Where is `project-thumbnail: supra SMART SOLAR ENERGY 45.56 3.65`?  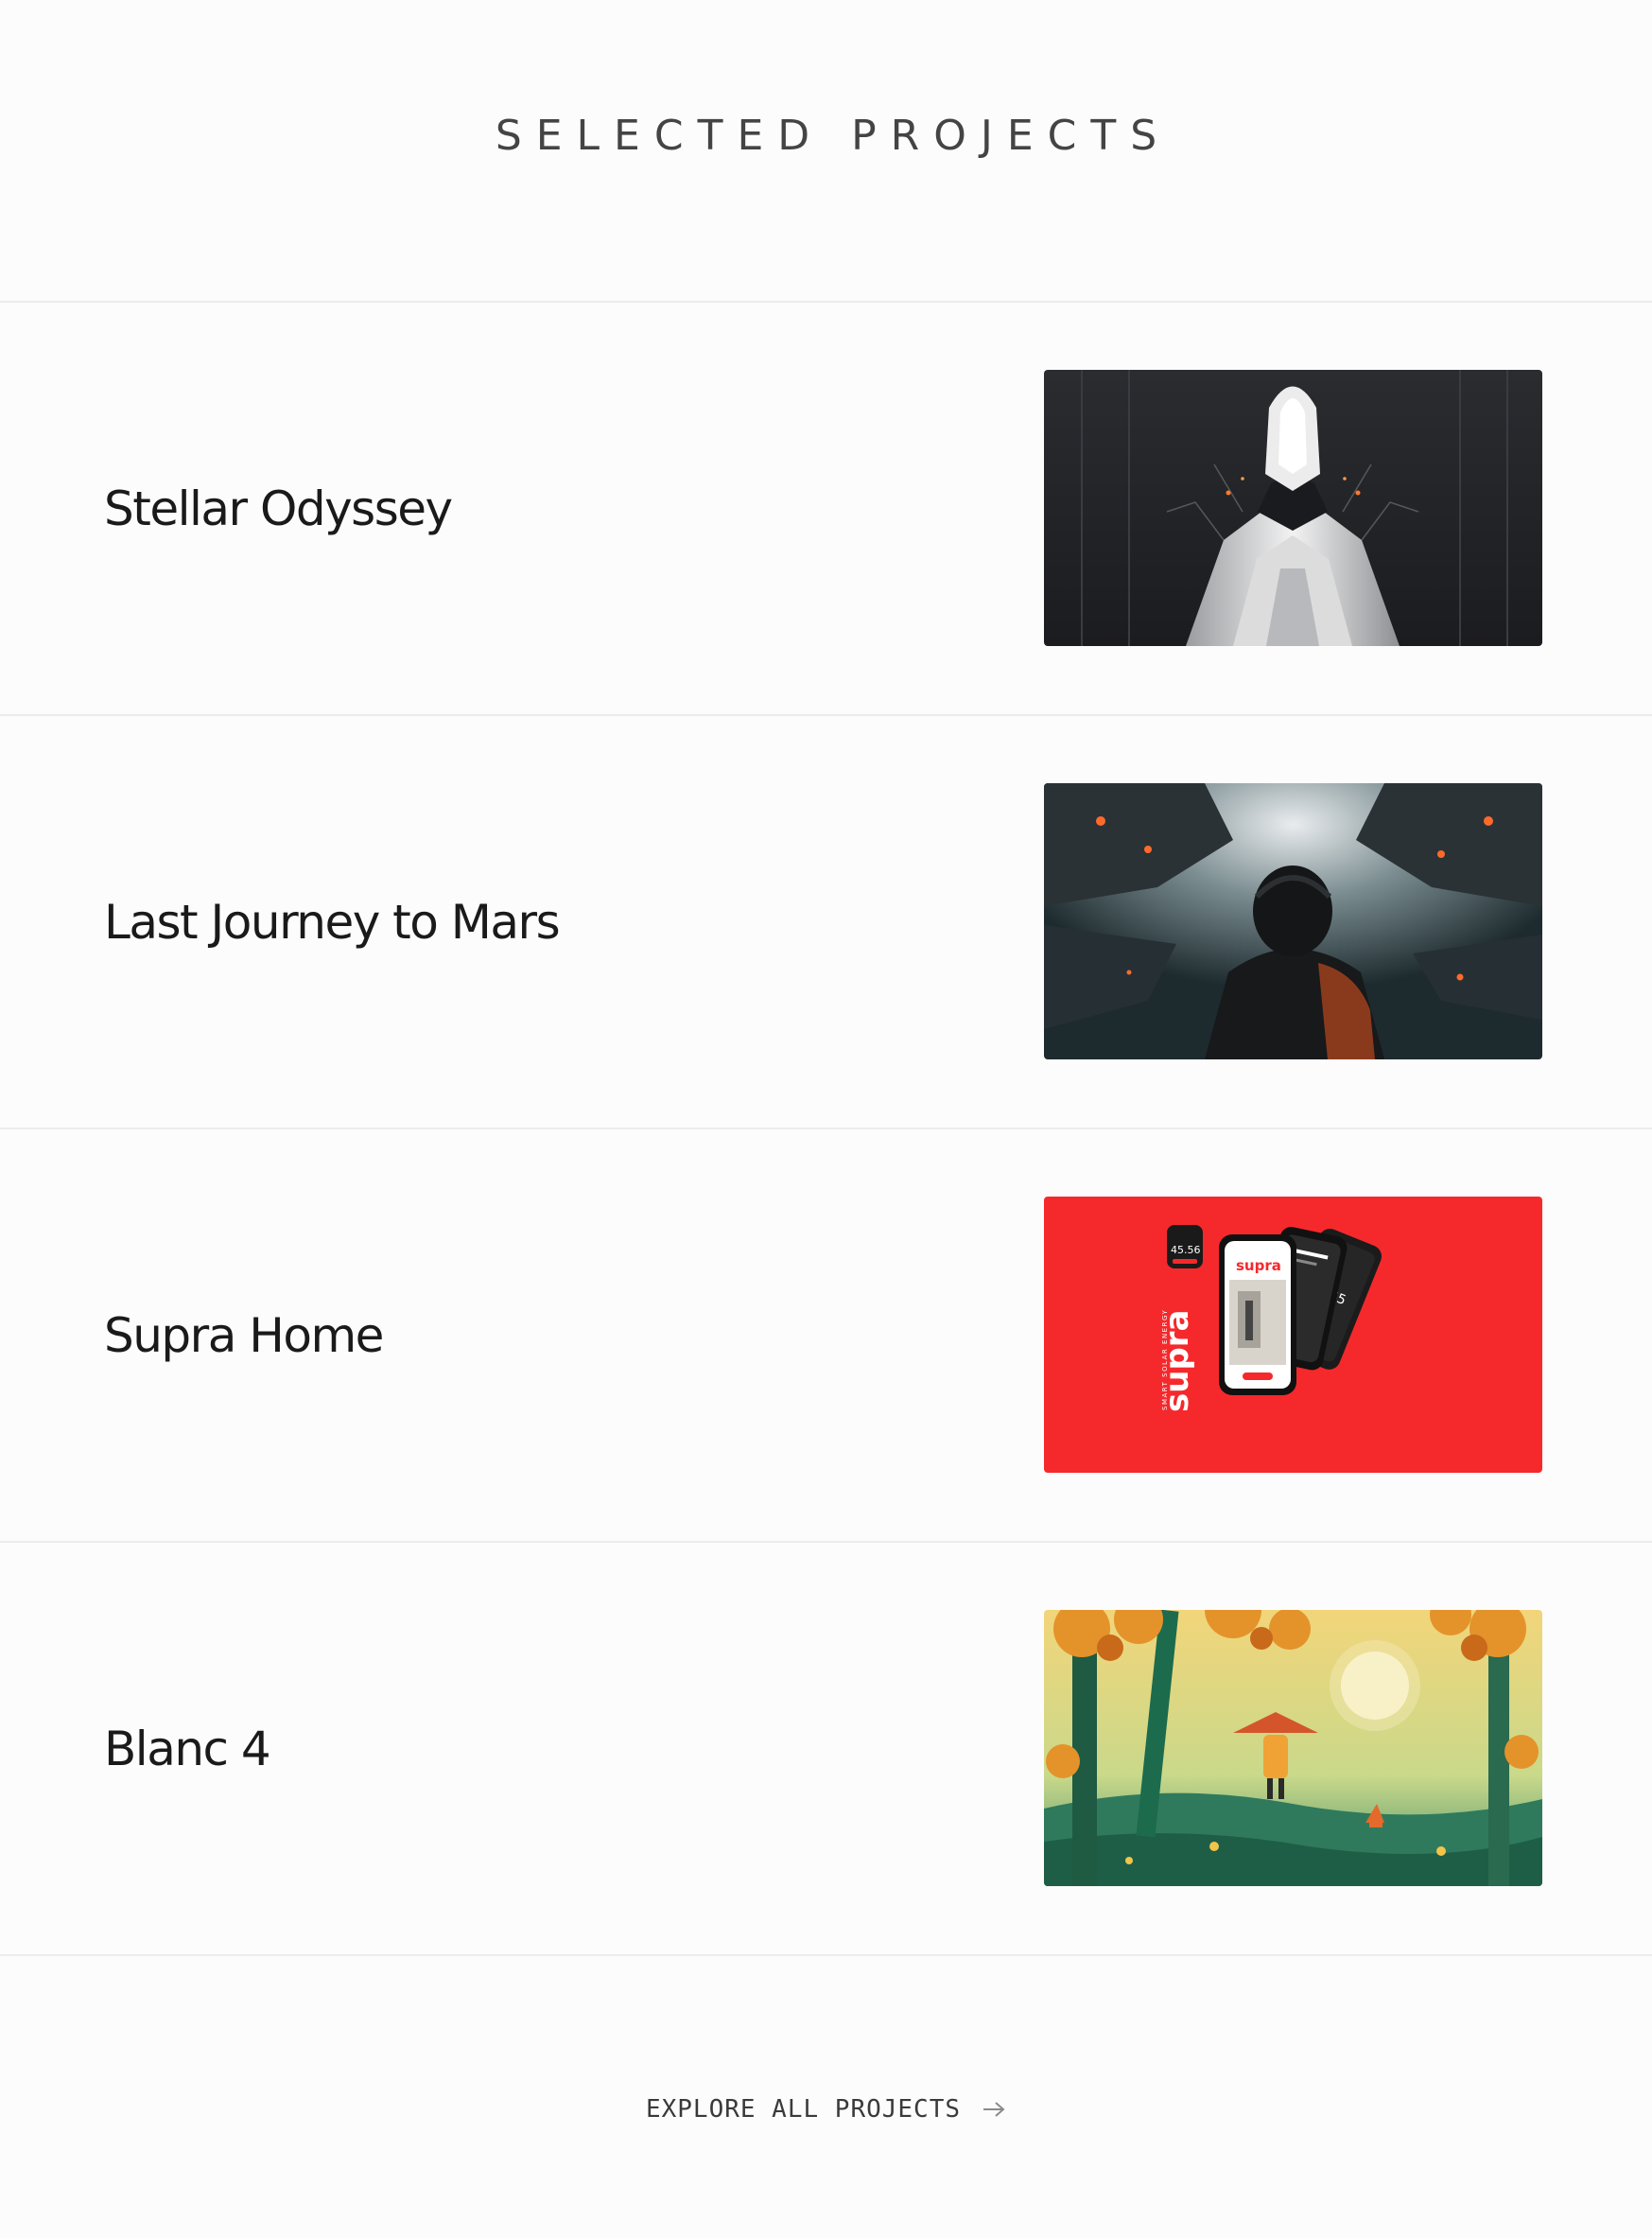 project-thumbnail: supra SMART SOLAR ENERGY 45.56 3.65 is located at coordinates (1293, 1335).